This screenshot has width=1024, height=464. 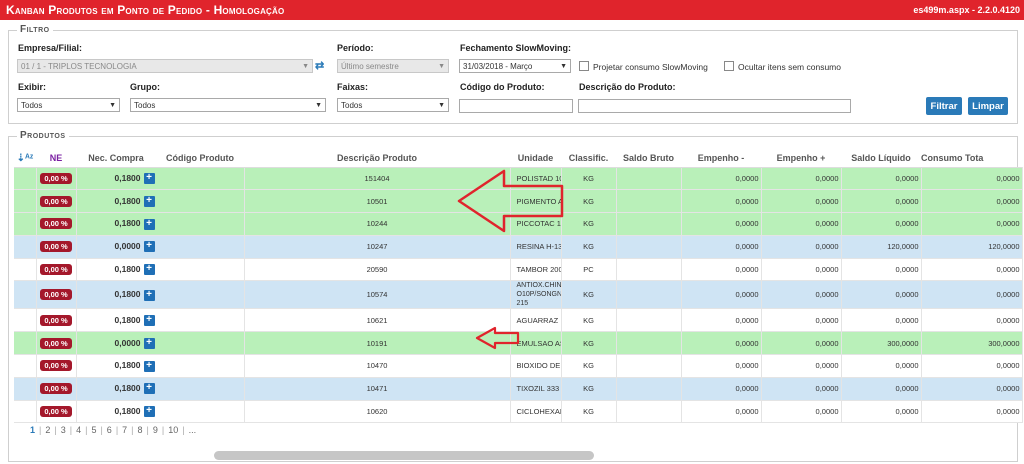 What do you see at coordinates (648, 159) in the screenshot?
I see `header-saldo-bruto: Saldo Bruto` at bounding box center [648, 159].